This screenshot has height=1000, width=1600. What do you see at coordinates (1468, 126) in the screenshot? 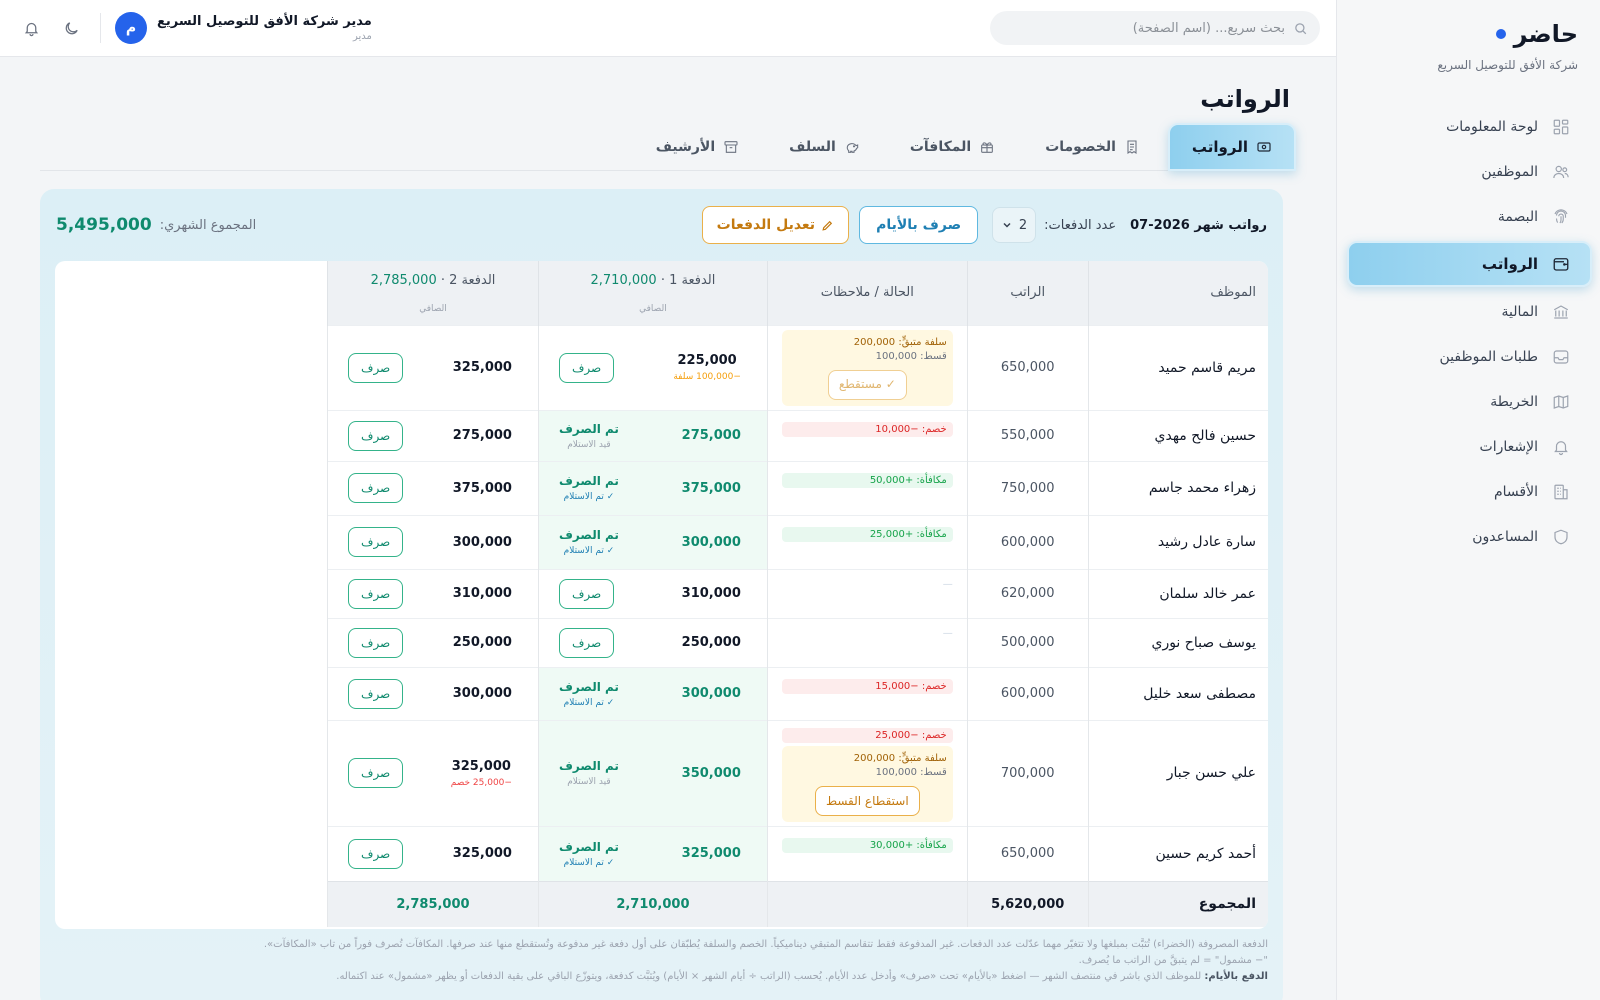
I see `sidebar-item-dashboard: لوحة المعلومات` at bounding box center [1468, 126].